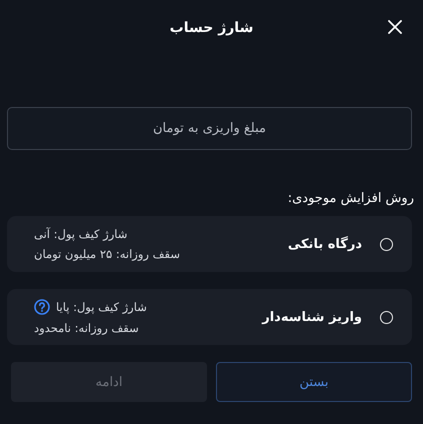 This screenshot has width=423, height=424. I want to click on payment-method-option: واریز شناسه‌دار شارژ کیف پول: پایا سقف روزانه: نامحدود, so click(209, 317).